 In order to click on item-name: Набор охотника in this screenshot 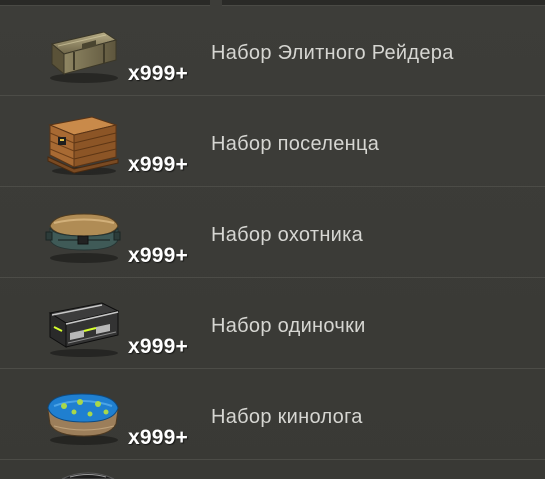, I will do `click(287, 235)`.